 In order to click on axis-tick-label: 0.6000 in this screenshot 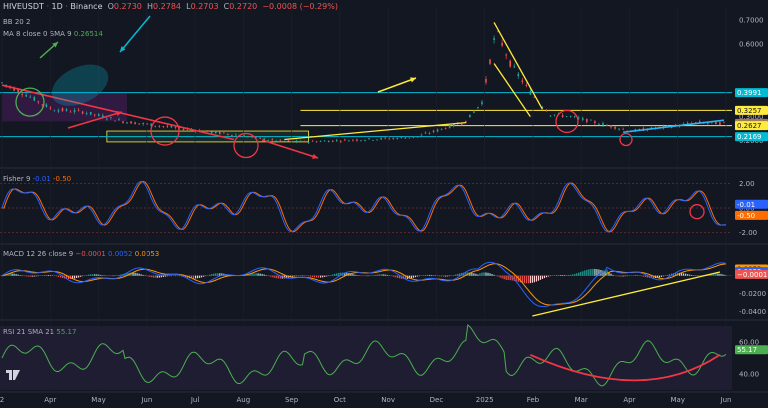, I will do `click(751, 45)`.